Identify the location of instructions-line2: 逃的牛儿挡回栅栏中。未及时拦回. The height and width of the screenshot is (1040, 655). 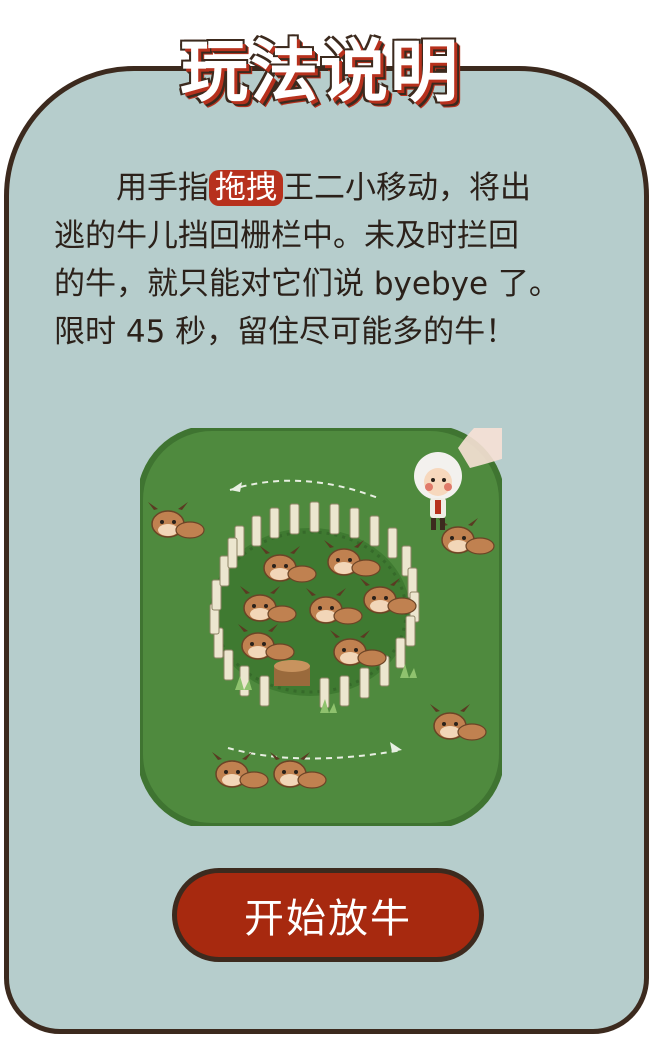
(286, 236).